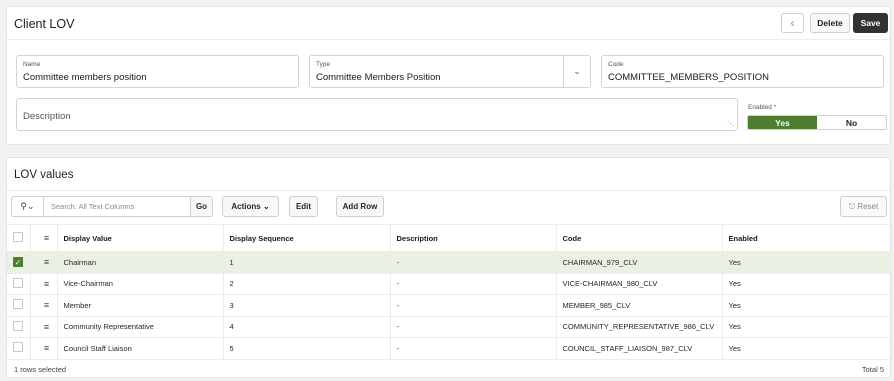  I want to click on enabled-no-option: No, so click(851, 122).